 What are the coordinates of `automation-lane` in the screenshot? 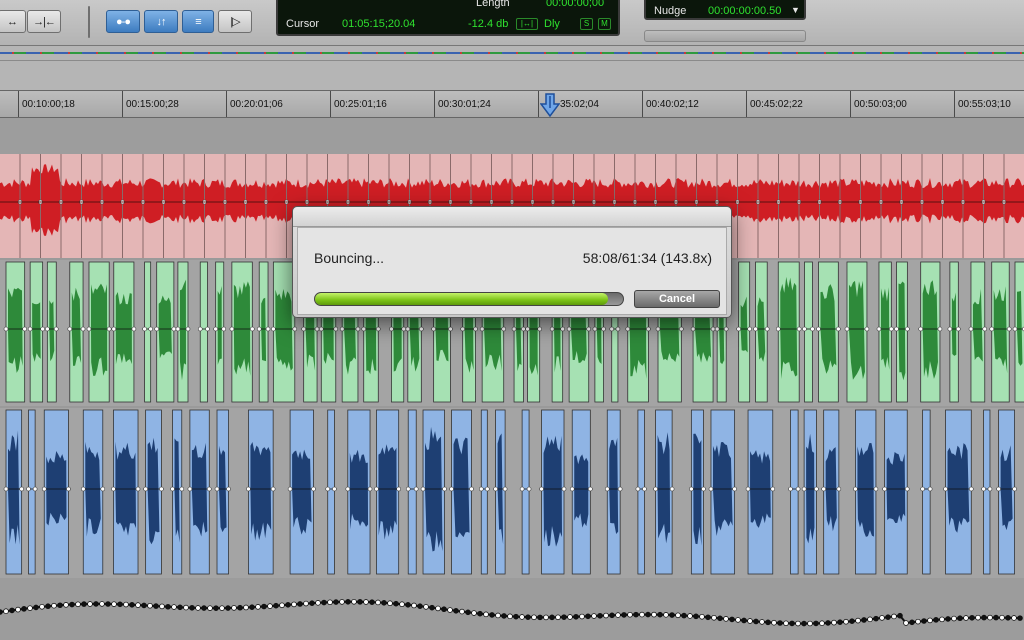 It's located at (512, 609).